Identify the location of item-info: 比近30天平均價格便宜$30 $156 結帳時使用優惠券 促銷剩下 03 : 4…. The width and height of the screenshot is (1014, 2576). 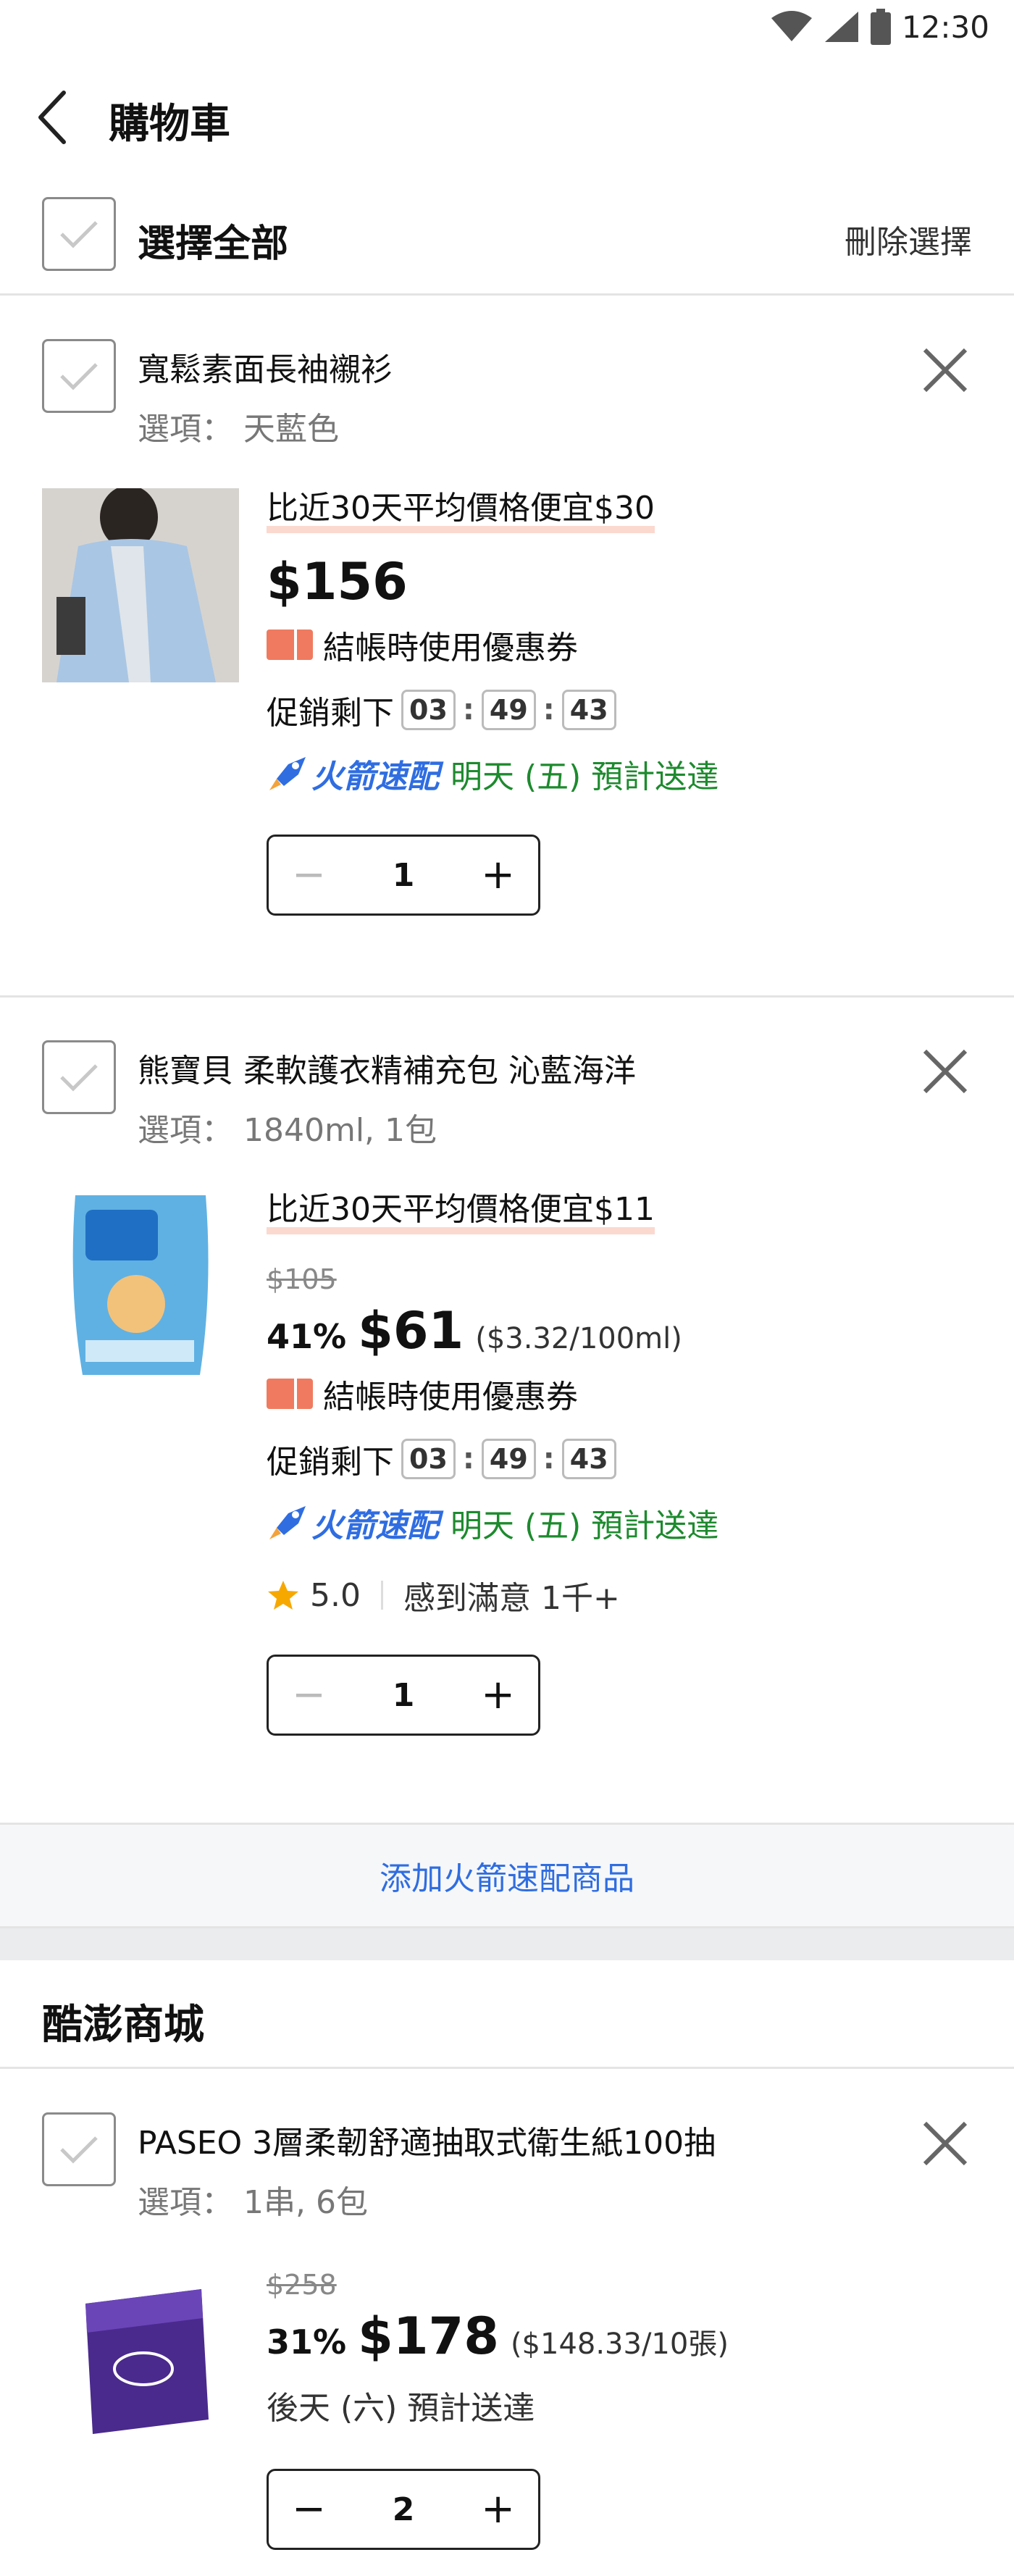
(492, 703).